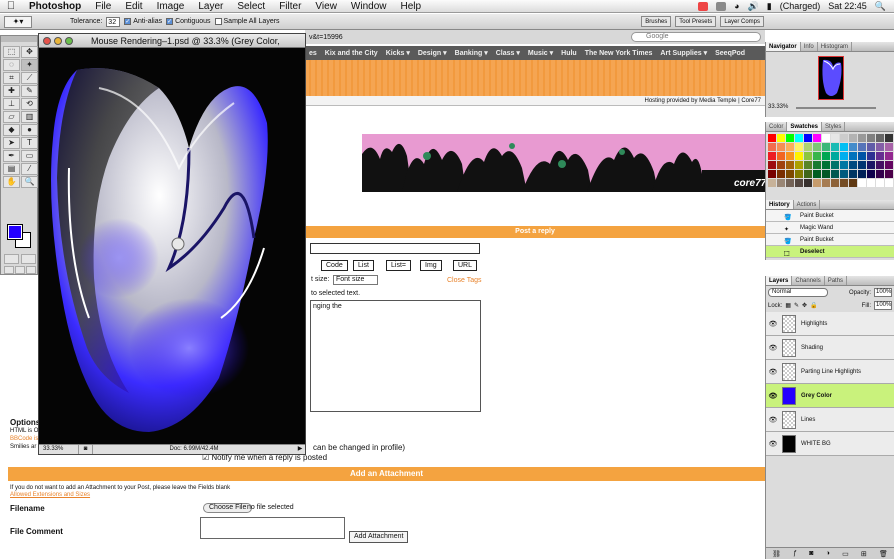  What do you see at coordinates (779, 280) in the screenshot?
I see `tab-layers: Layers` at bounding box center [779, 280].